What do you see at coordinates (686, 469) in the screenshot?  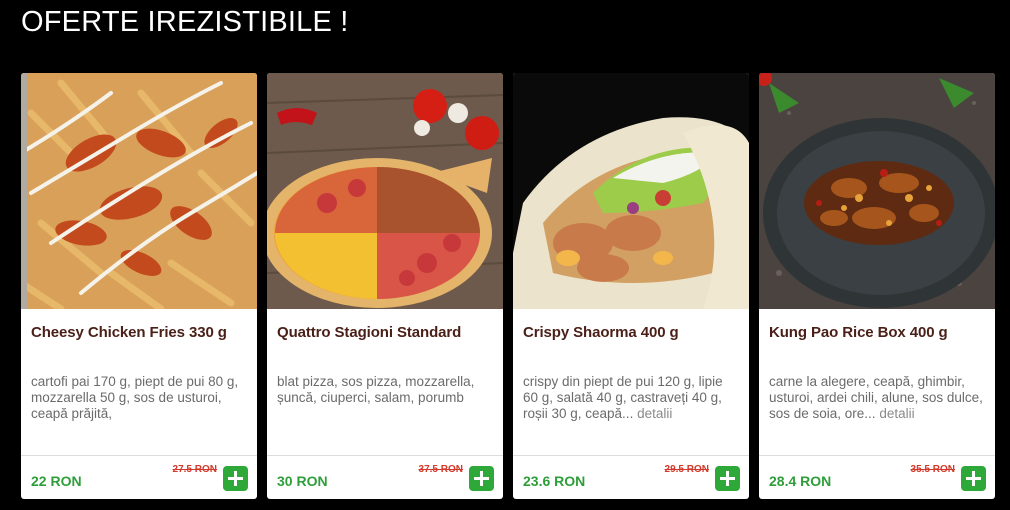 I see `product-old-price: 29.5 RON` at bounding box center [686, 469].